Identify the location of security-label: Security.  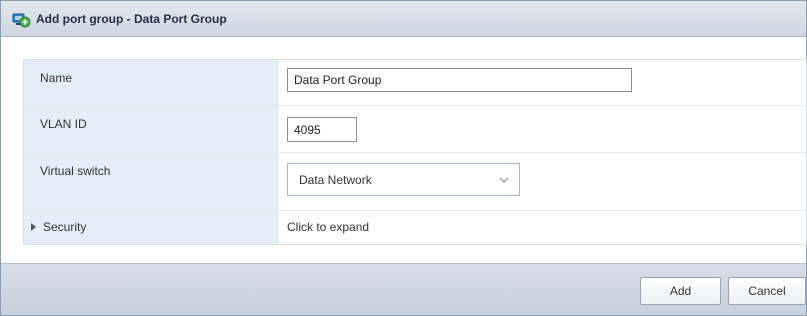
(65, 227).